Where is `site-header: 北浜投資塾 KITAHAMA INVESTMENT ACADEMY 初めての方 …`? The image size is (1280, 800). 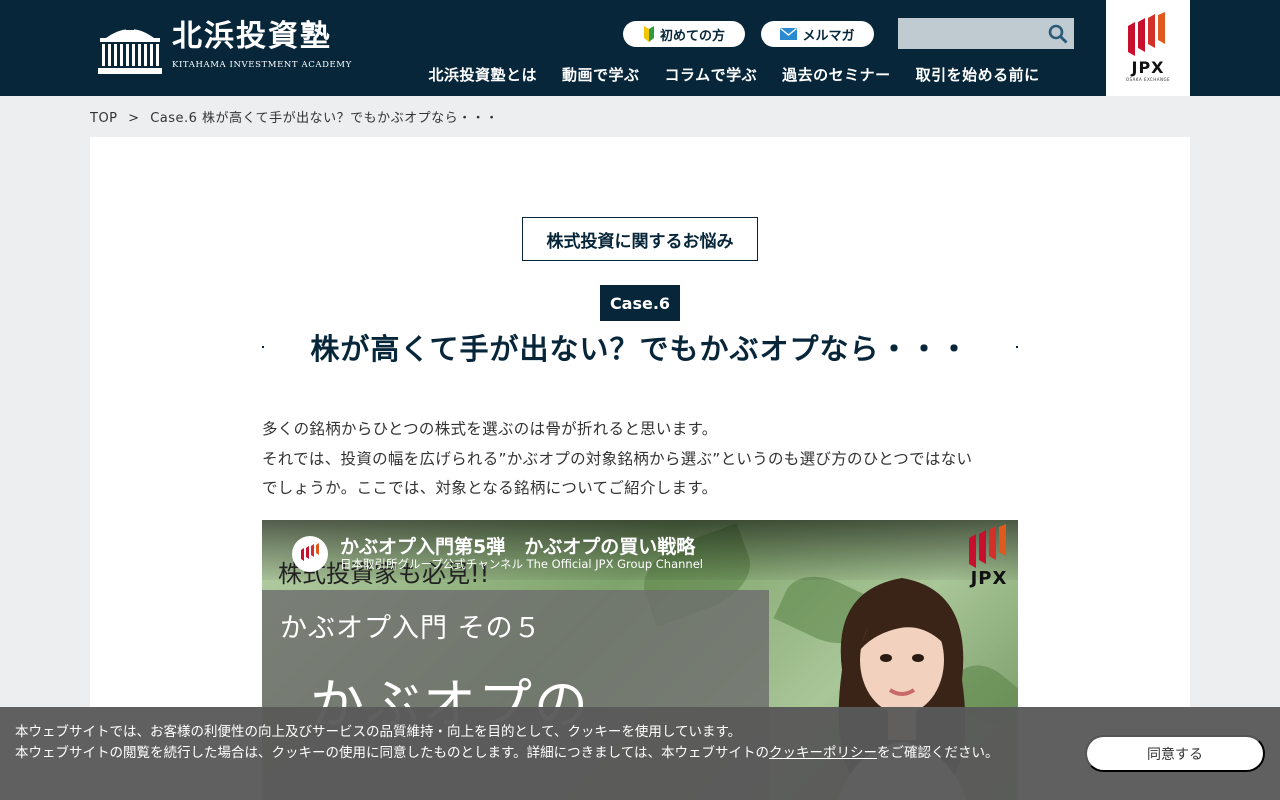 site-header: 北浜投資塾 KITAHAMA INVESTMENT ACADEMY 初めての方 … is located at coordinates (640, 48).